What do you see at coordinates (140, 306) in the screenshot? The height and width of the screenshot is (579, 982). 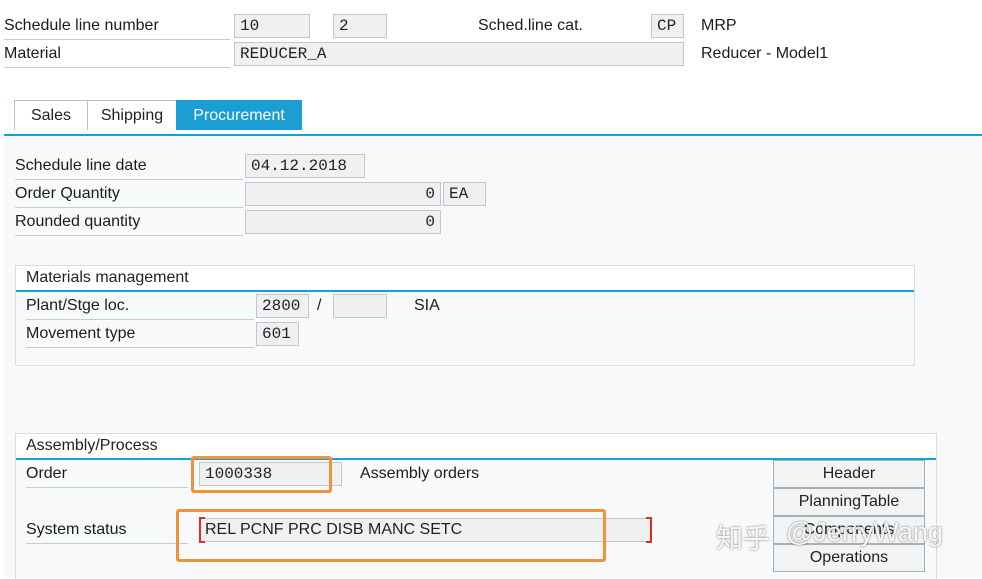 I see `plant-storage-label: Plant/Stge loc.` at bounding box center [140, 306].